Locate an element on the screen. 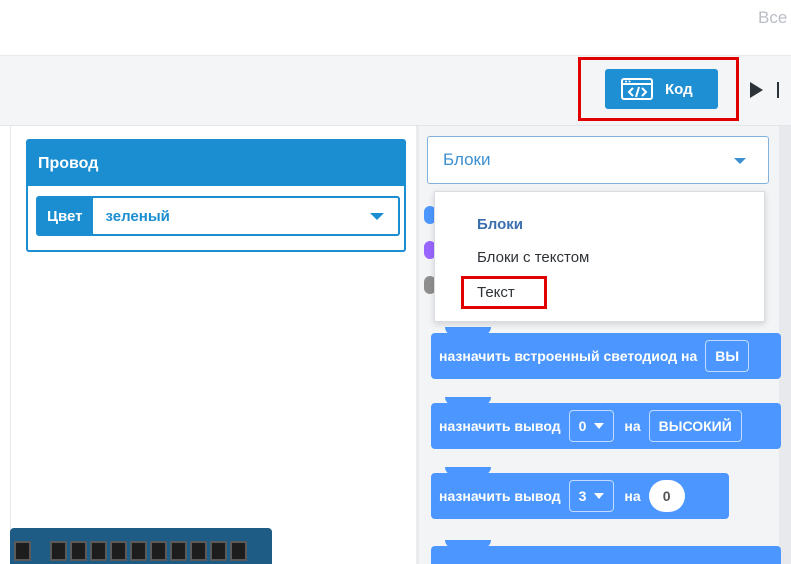  block-text: назначить встроенный светодиод на is located at coordinates (568, 356).